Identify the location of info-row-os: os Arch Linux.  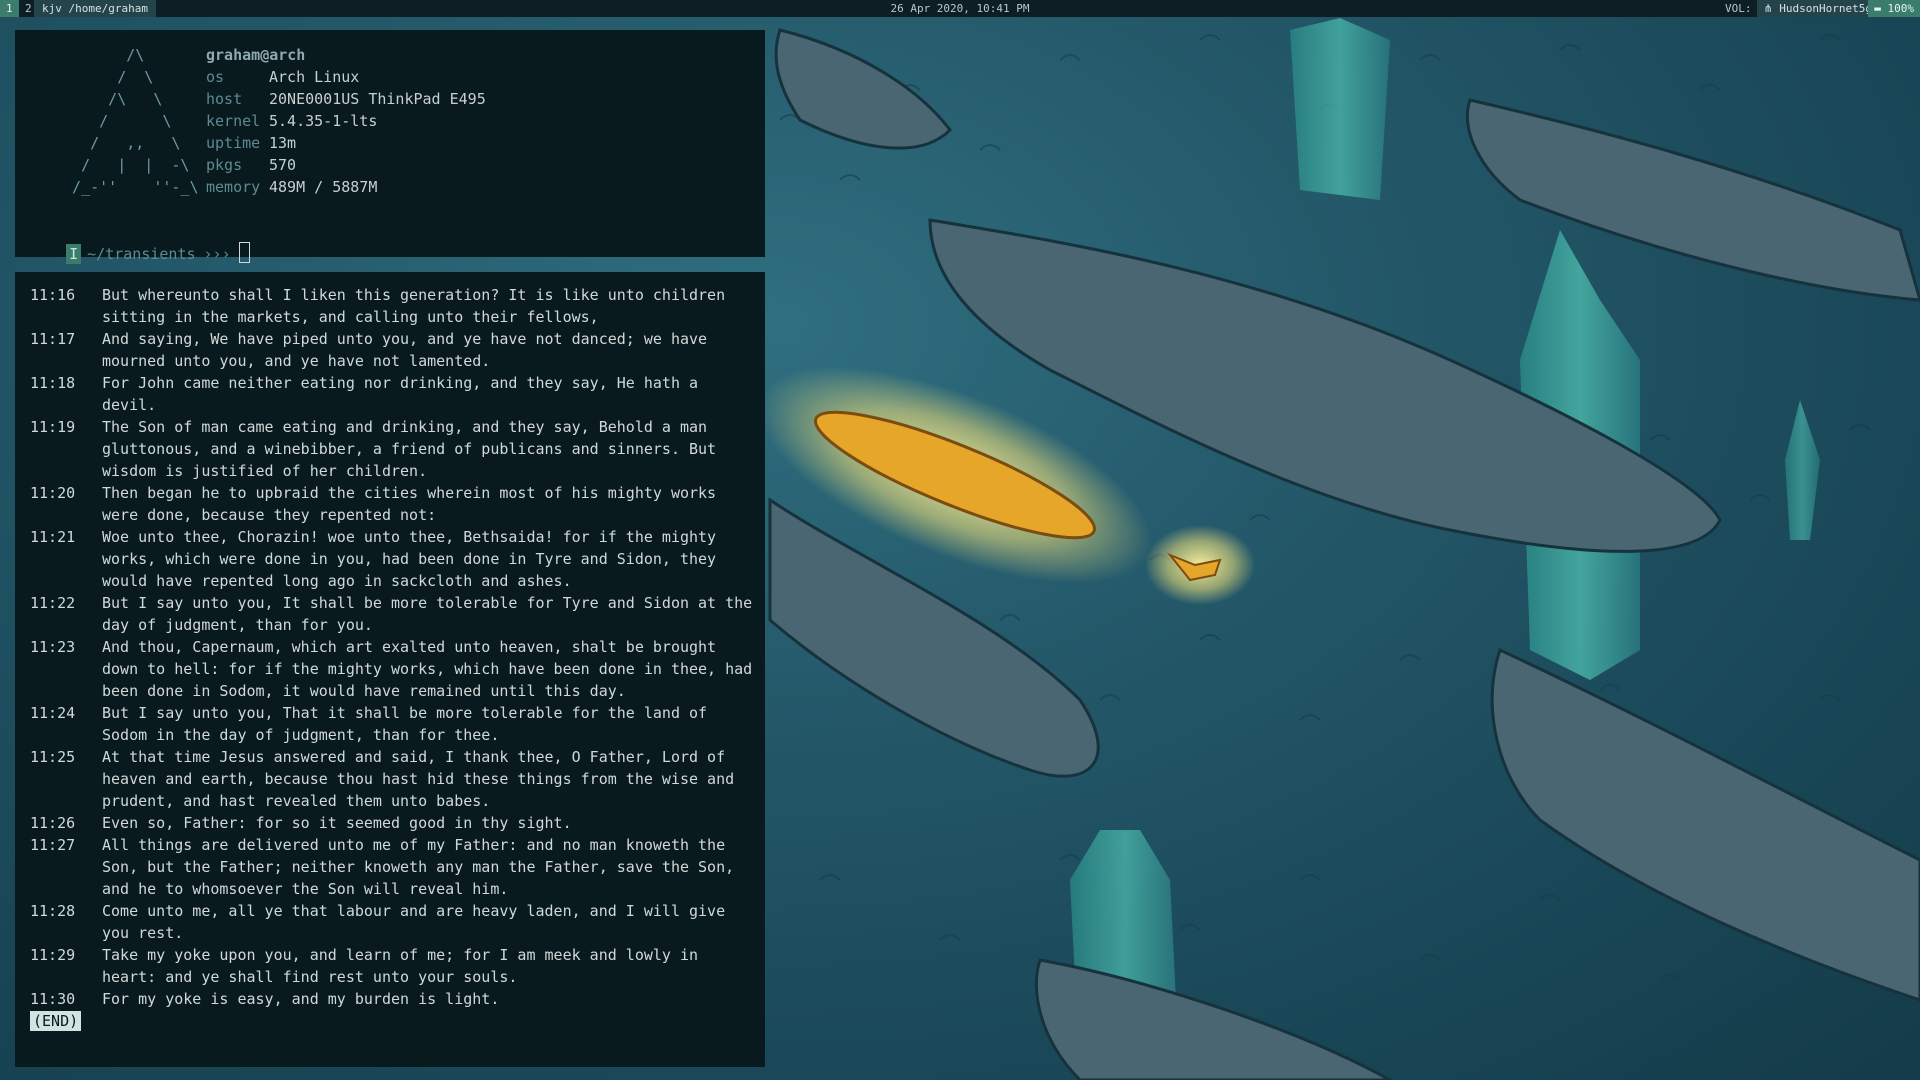
(346, 77).